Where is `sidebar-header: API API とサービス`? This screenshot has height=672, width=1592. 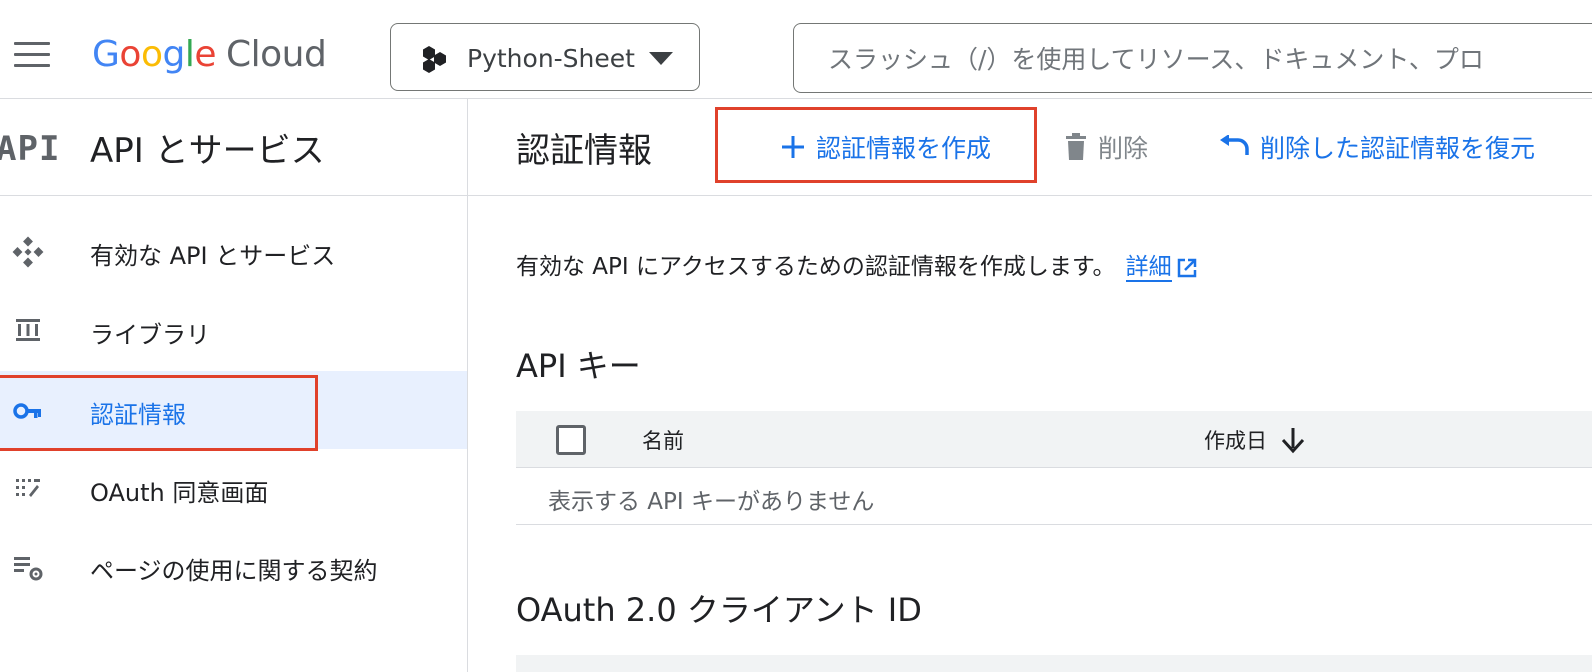 sidebar-header: API API とサービス is located at coordinates (233, 147).